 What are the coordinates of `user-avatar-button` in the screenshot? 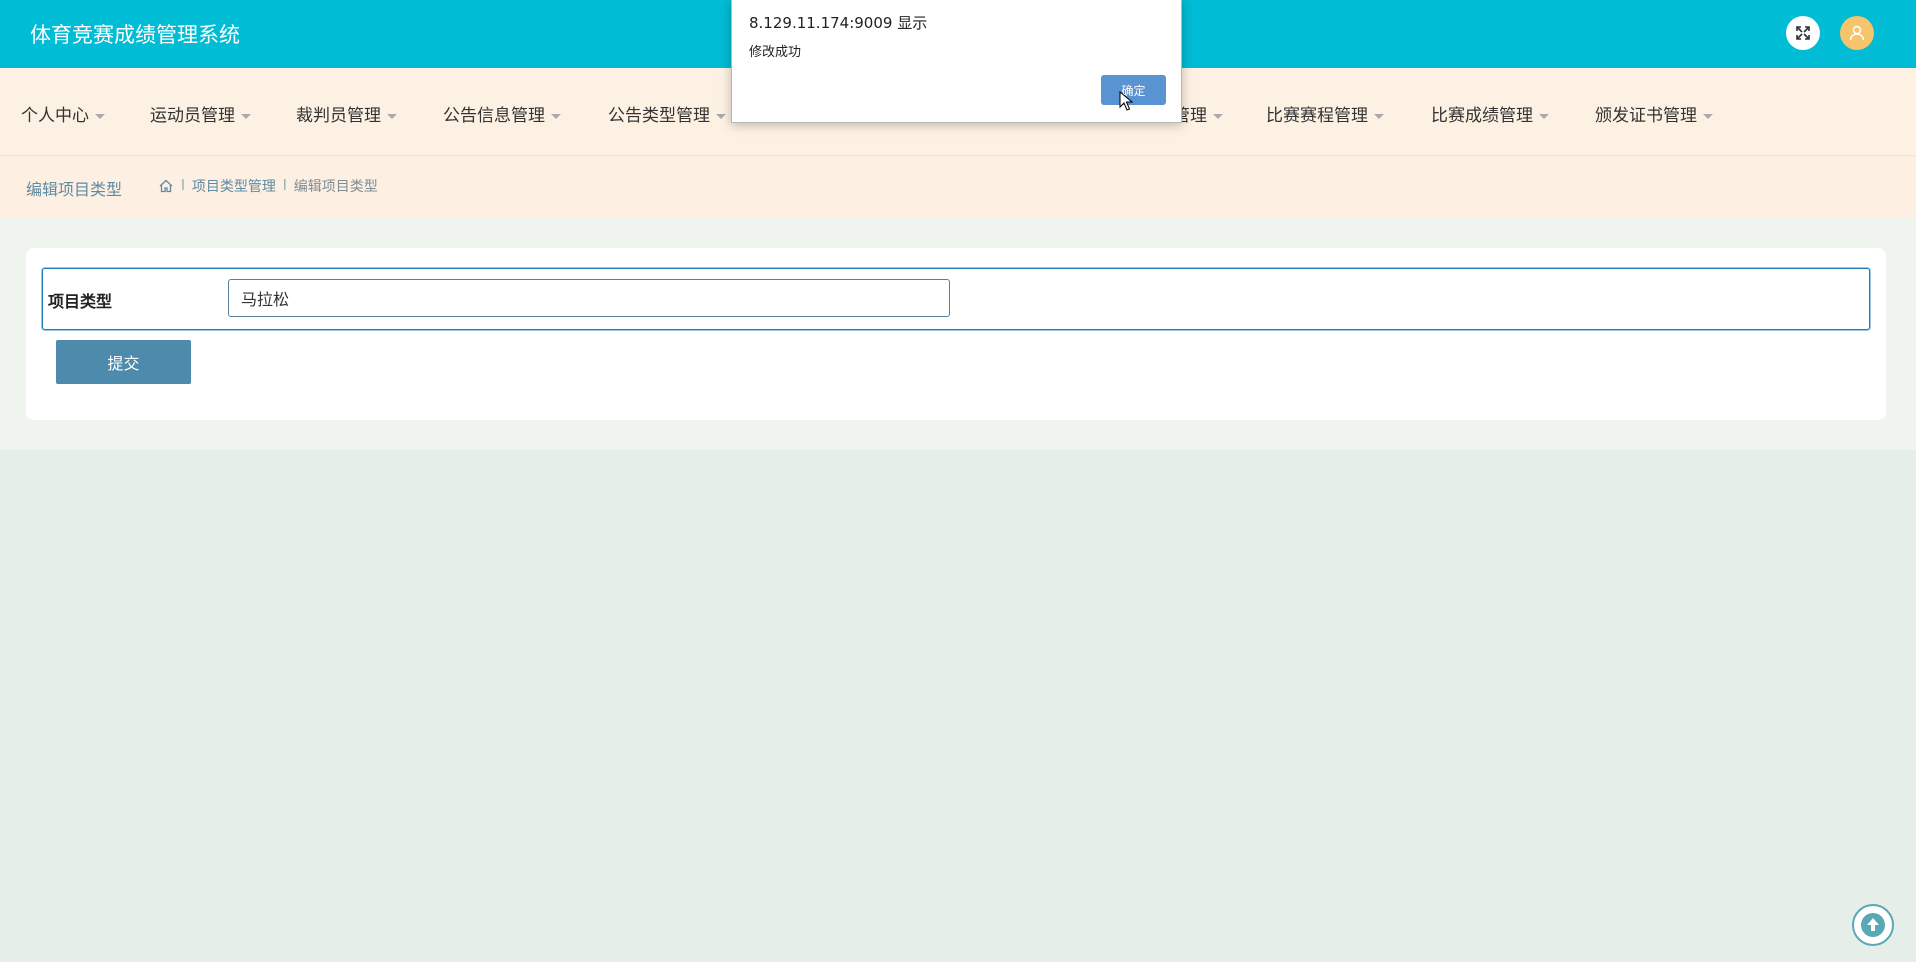 It's located at (1857, 33).